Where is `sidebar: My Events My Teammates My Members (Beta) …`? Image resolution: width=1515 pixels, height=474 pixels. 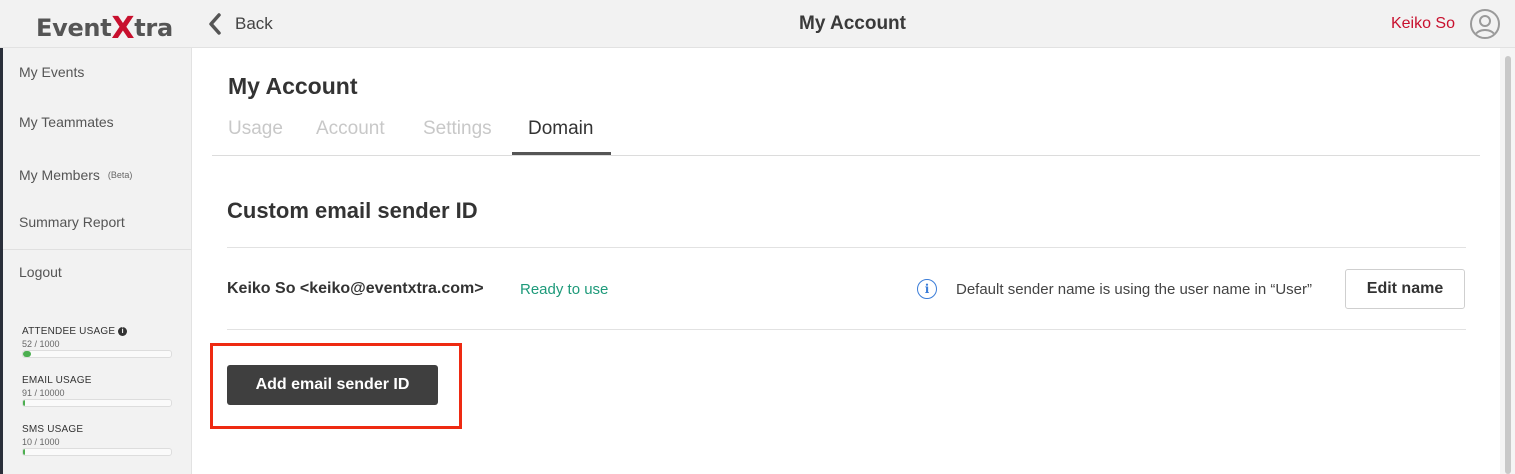
sidebar: My Events My Teammates My Members (Beta) … is located at coordinates (97, 261).